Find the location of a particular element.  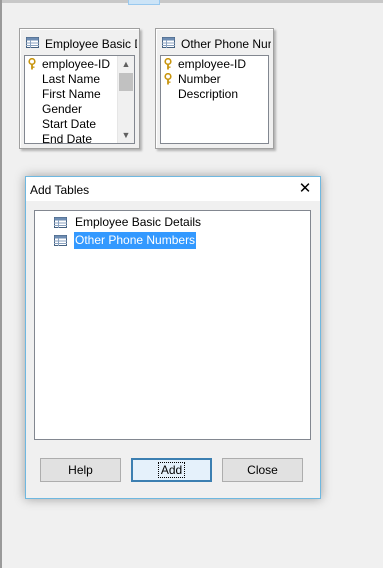

help-button: Help is located at coordinates (80, 470).